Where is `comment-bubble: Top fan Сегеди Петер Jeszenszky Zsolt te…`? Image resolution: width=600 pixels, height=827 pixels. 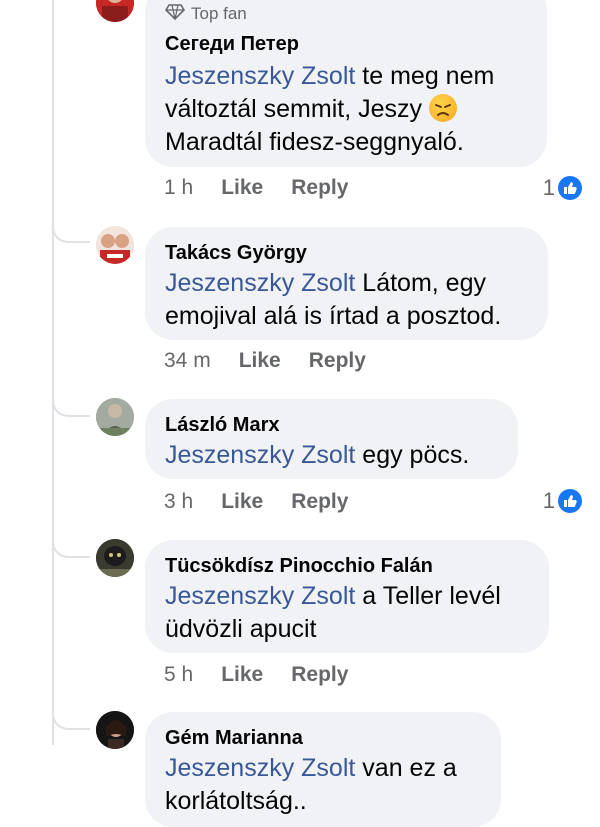
comment-bubble: Top fan Сегеди Петер Jeszenszky Zsolt te… is located at coordinates (346, 83).